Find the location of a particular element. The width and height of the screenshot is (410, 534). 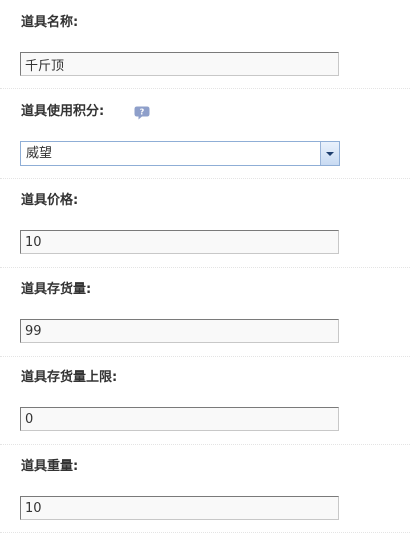

item-price-label: 道具价格: is located at coordinates (50, 200).